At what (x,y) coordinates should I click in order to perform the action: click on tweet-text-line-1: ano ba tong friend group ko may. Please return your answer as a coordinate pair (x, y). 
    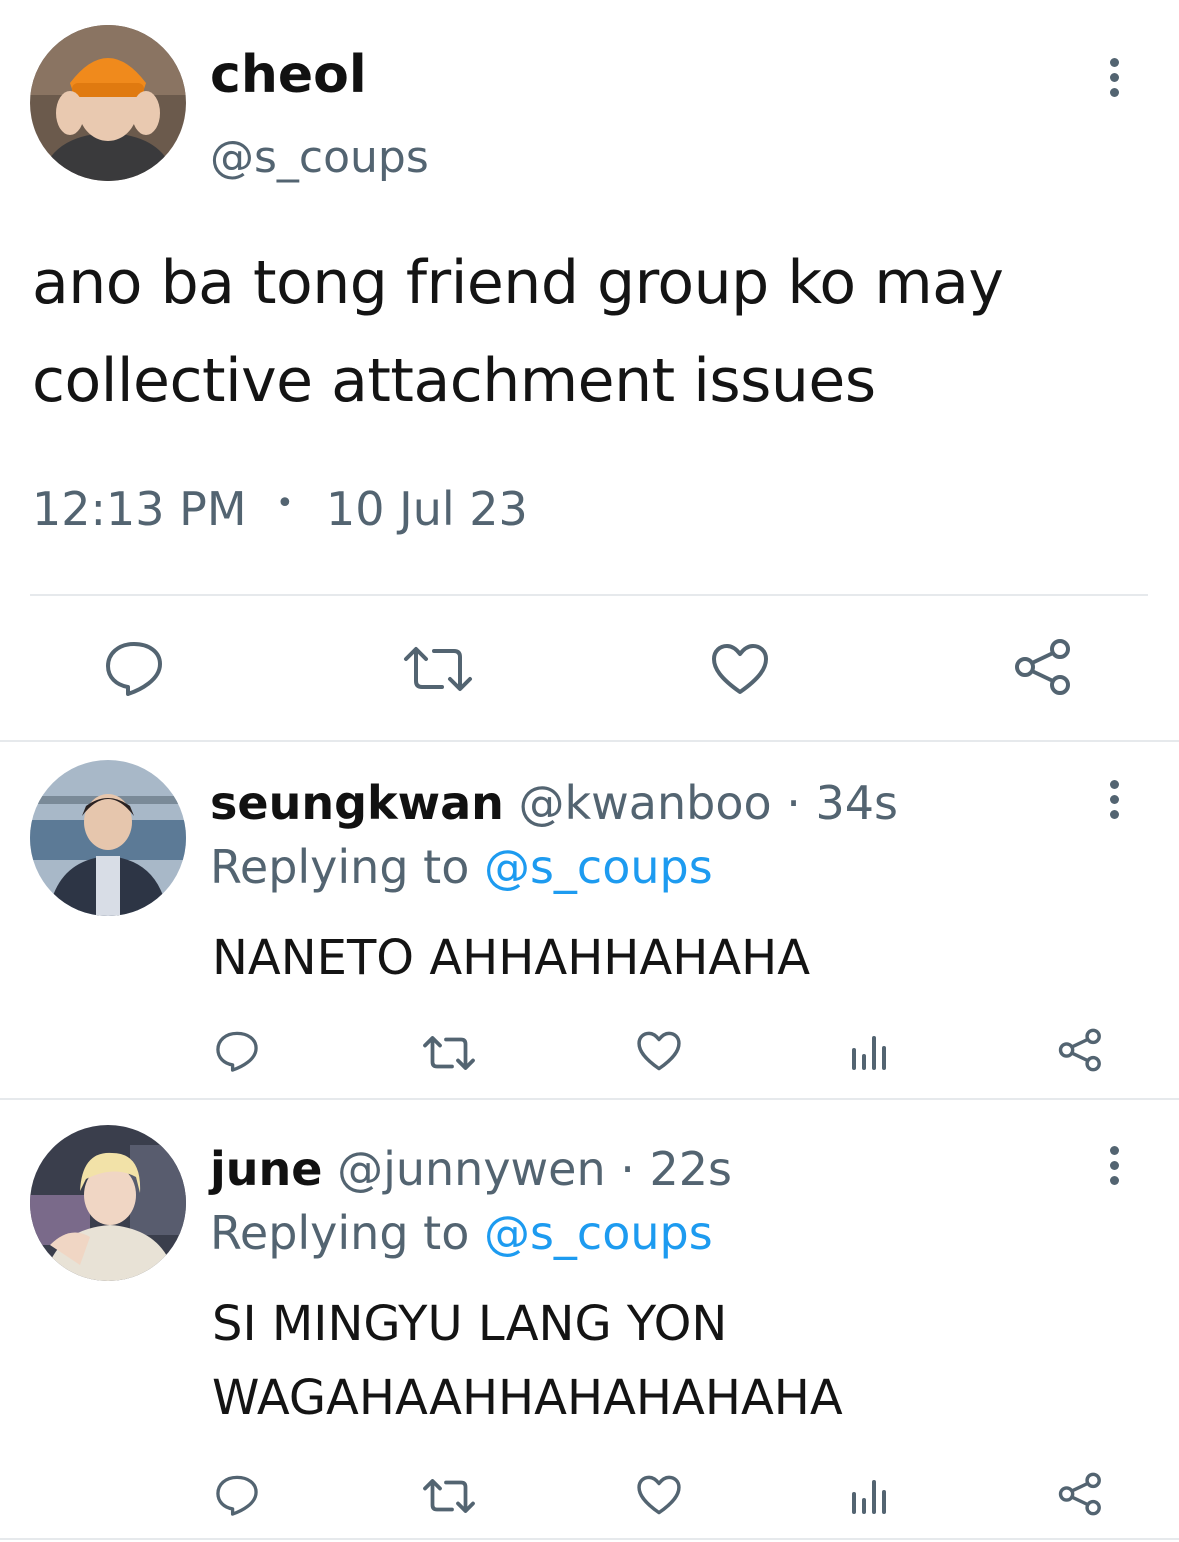
    Looking at the image, I should click on (518, 283).